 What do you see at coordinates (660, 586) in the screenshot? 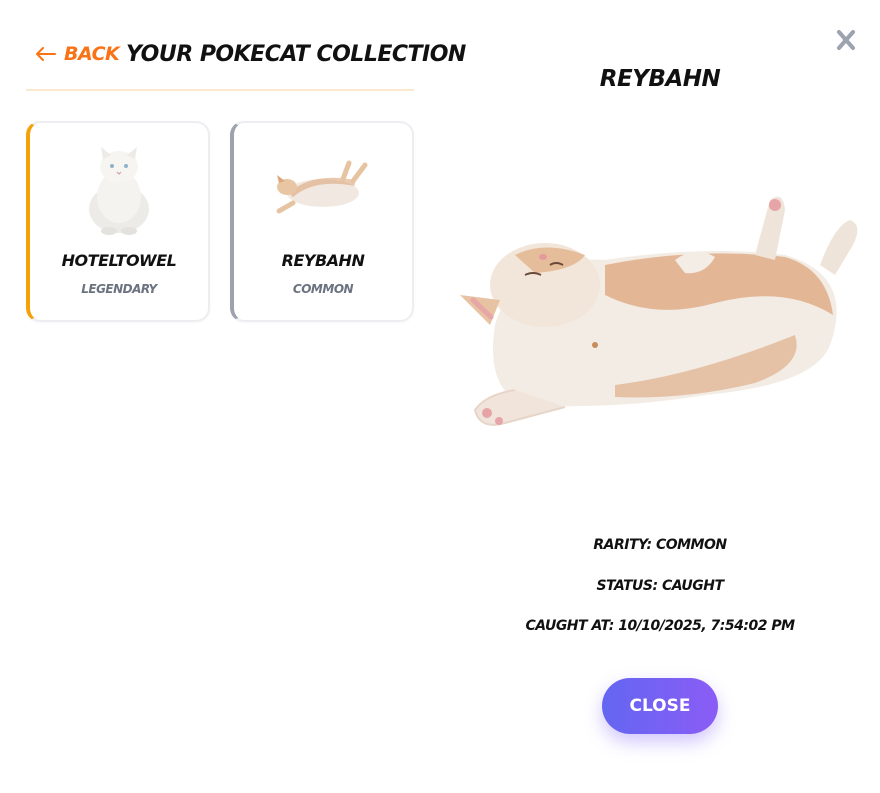
I see `status-info: Status: Caught` at bounding box center [660, 586].